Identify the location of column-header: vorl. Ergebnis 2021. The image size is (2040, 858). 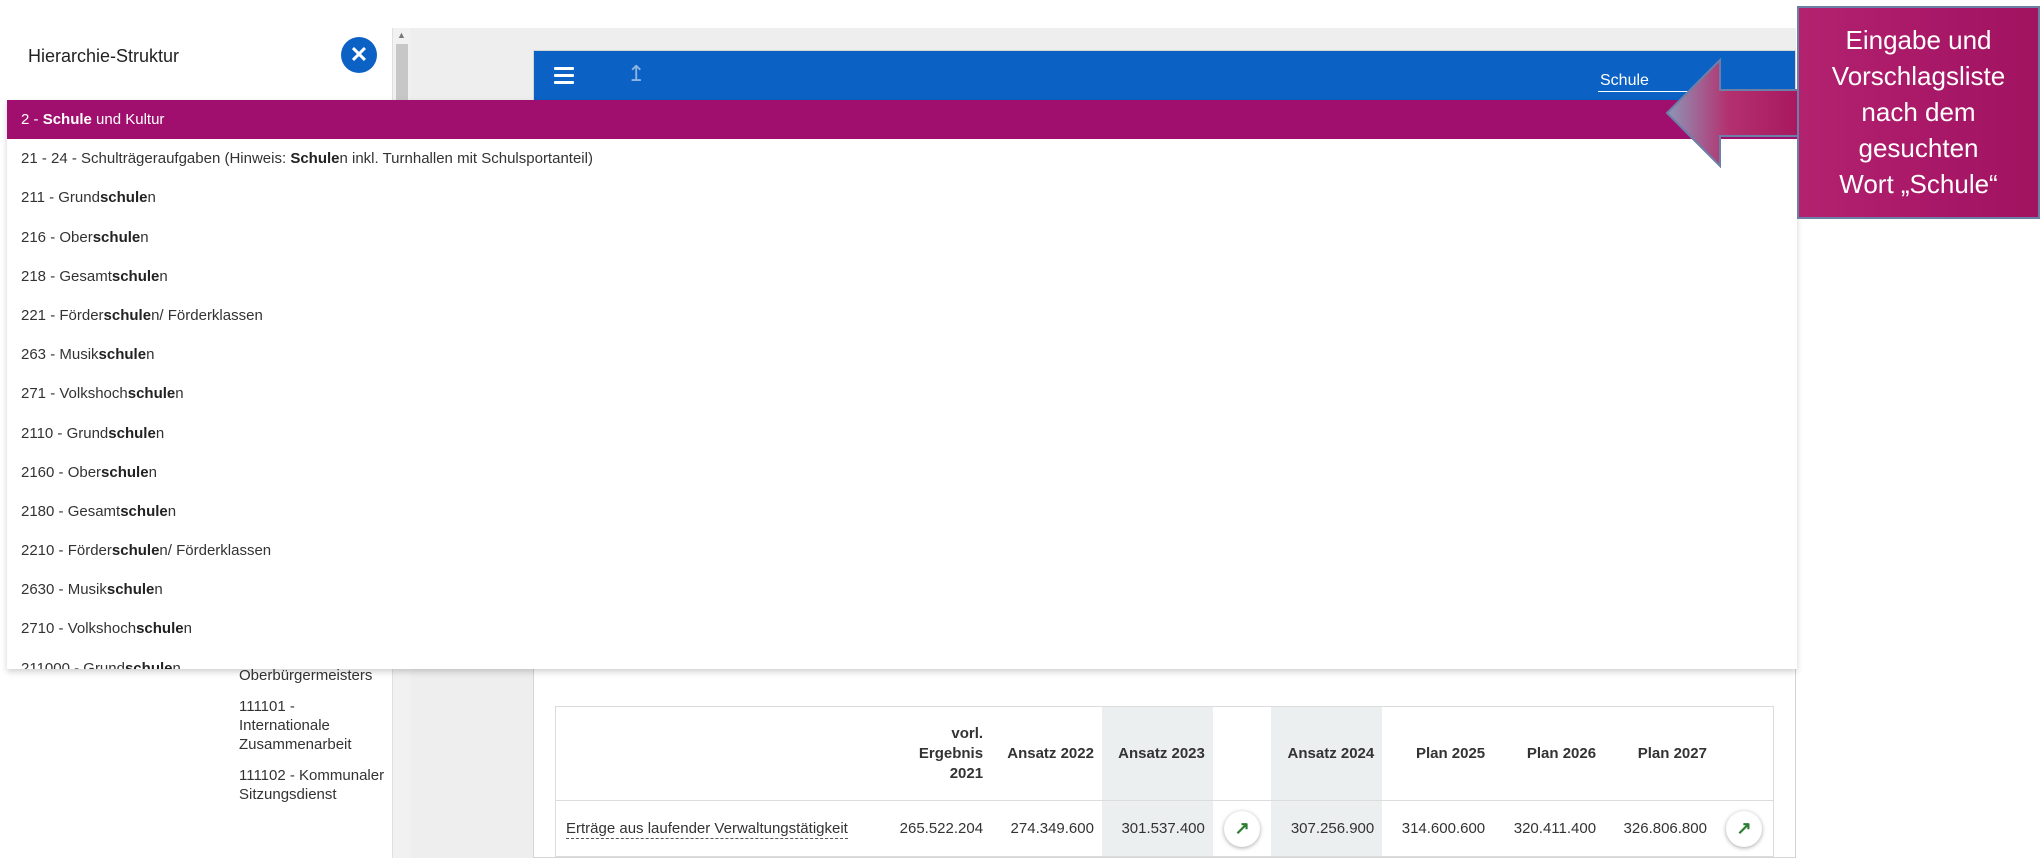
(934, 754).